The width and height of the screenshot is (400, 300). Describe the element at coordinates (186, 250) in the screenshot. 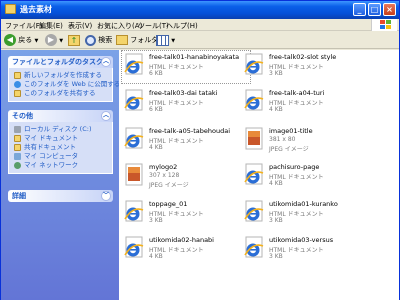

I see `file-item: utikomida02-hanabi HTML ドキュメント 4 KB` at that location.